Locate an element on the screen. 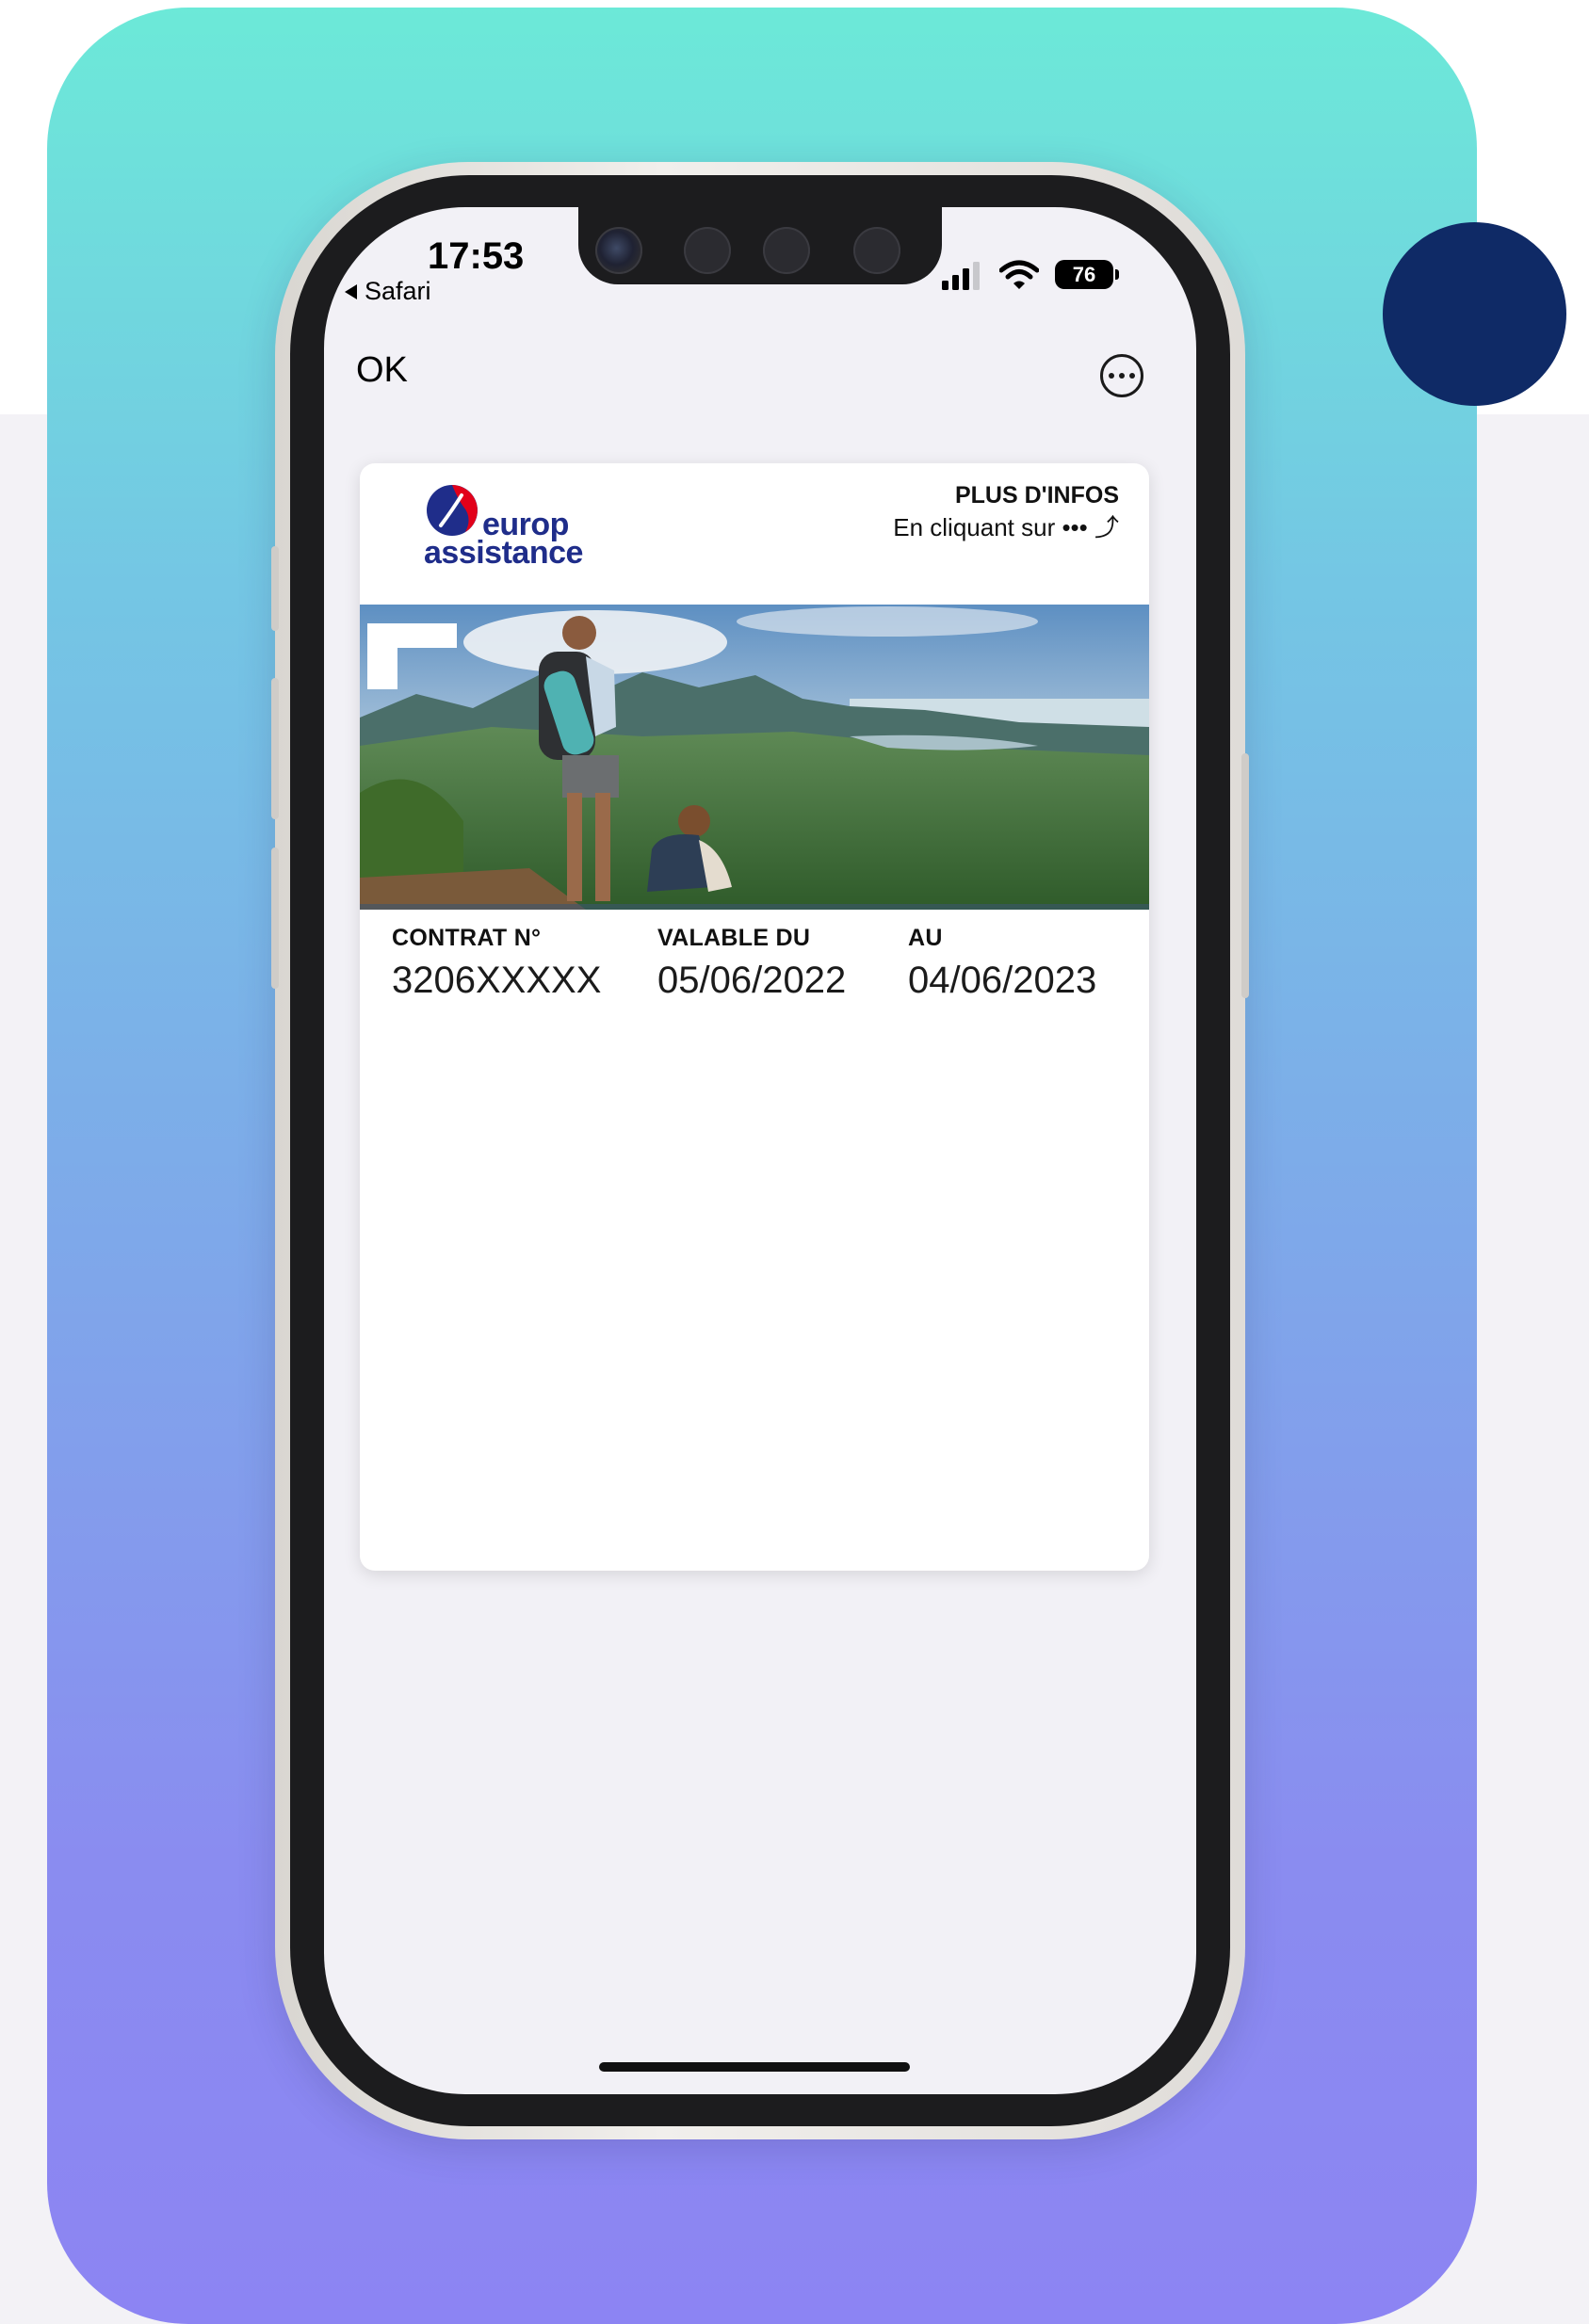 Image resolution: width=1589 pixels, height=2324 pixels. camera-notch is located at coordinates (760, 245).